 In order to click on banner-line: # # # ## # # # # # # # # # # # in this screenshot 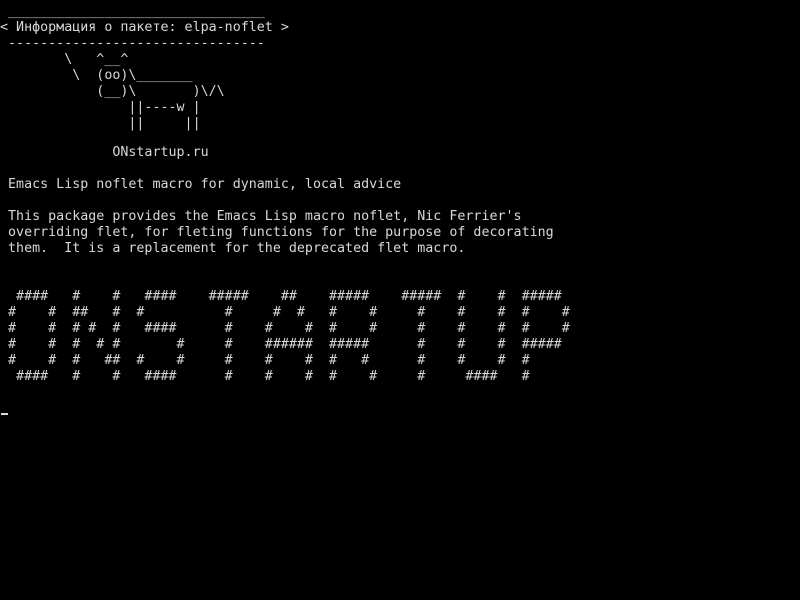, I will do `click(265, 360)`.